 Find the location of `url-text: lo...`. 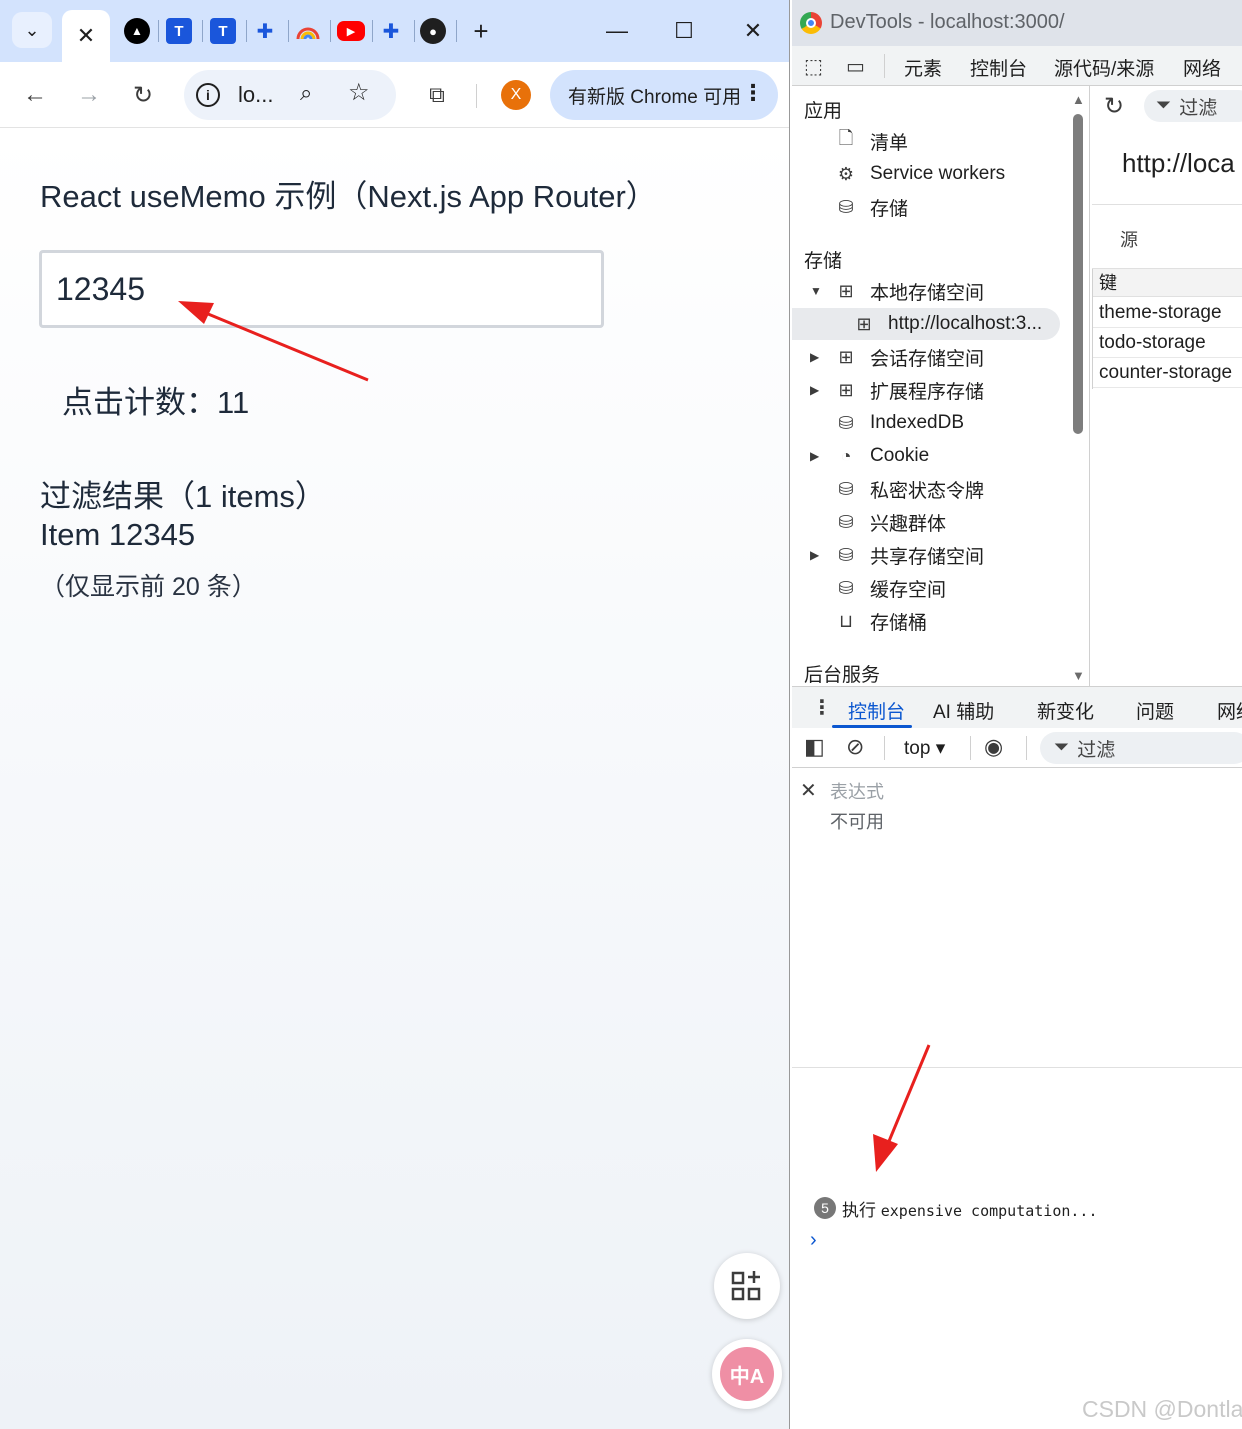

url-text: lo... is located at coordinates (255, 95).